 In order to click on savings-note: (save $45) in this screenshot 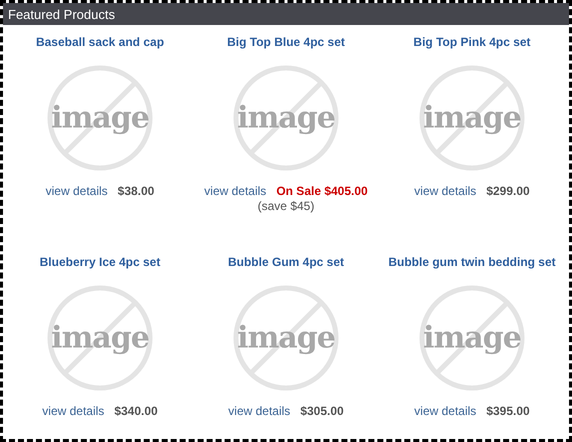, I will do `click(286, 206)`.